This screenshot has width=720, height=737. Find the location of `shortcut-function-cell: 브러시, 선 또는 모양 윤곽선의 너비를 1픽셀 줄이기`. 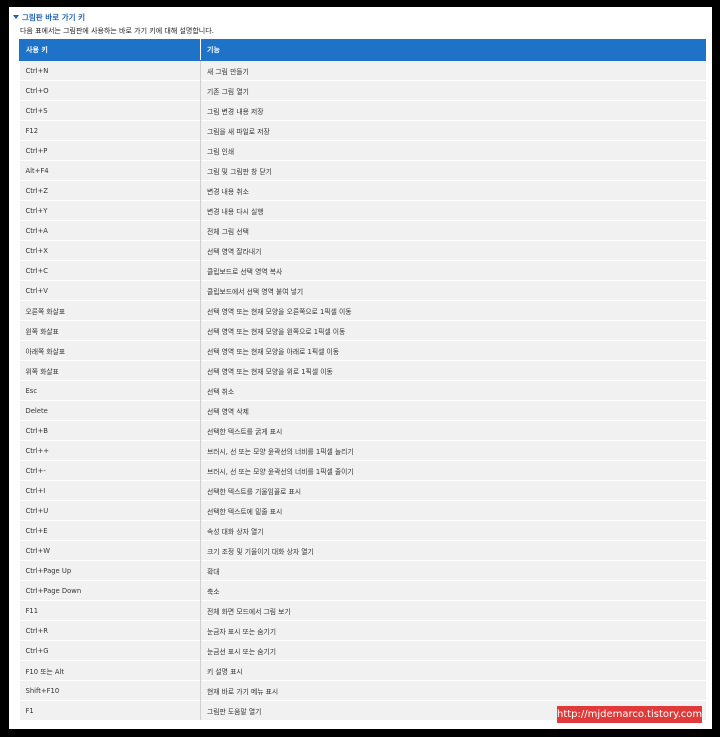

shortcut-function-cell: 브러시, 선 또는 모양 윤곽선의 너비를 1픽셀 줄이기 is located at coordinates (453, 470).